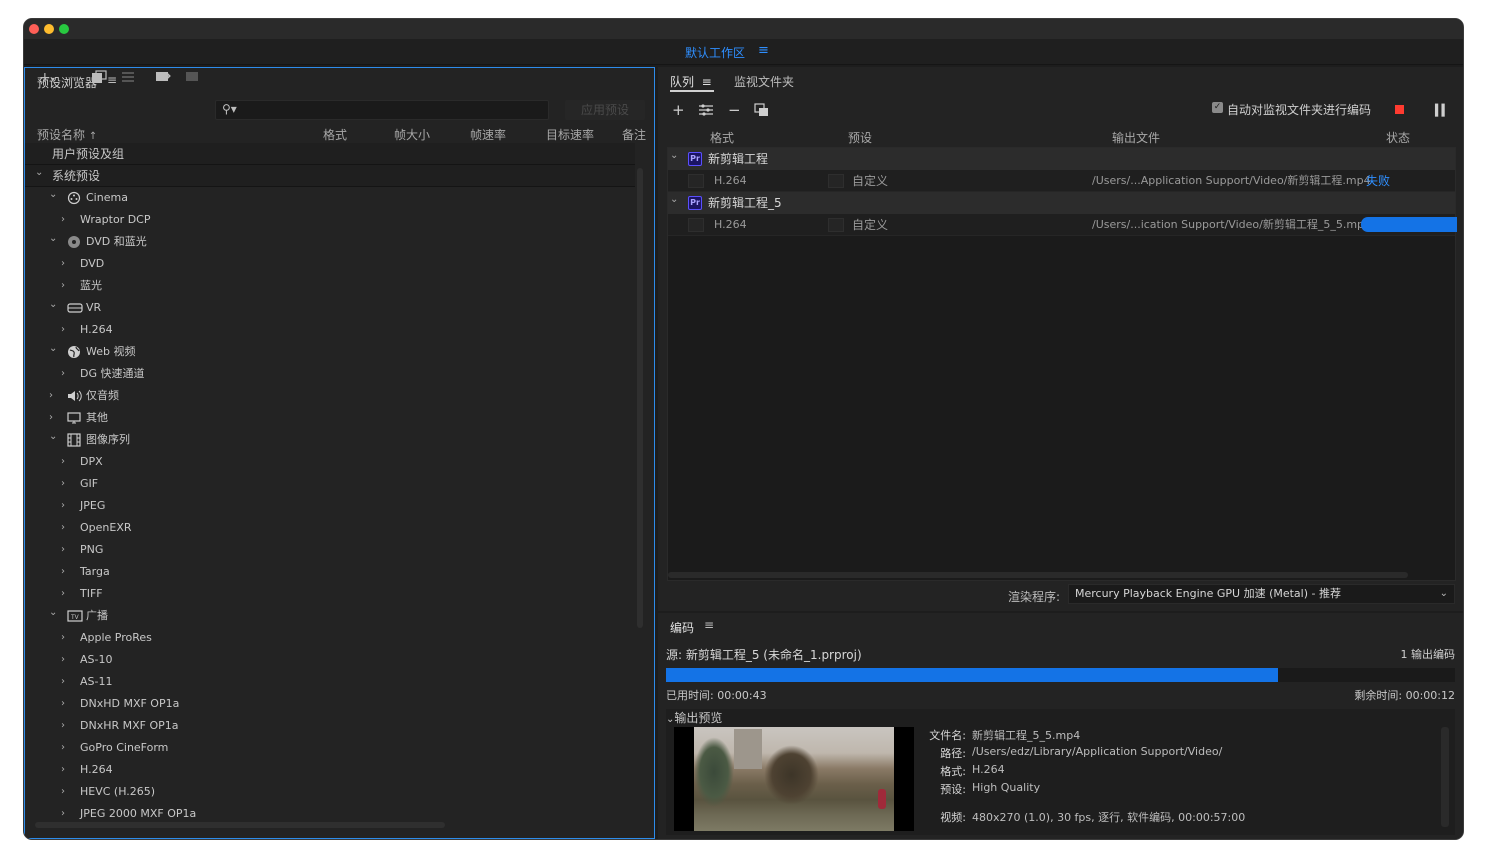 The image size is (1486, 866). What do you see at coordinates (764, 81) in the screenshot?
I see `tab-watch-folders: 监视文件夹` at bounding box center [764, 81].